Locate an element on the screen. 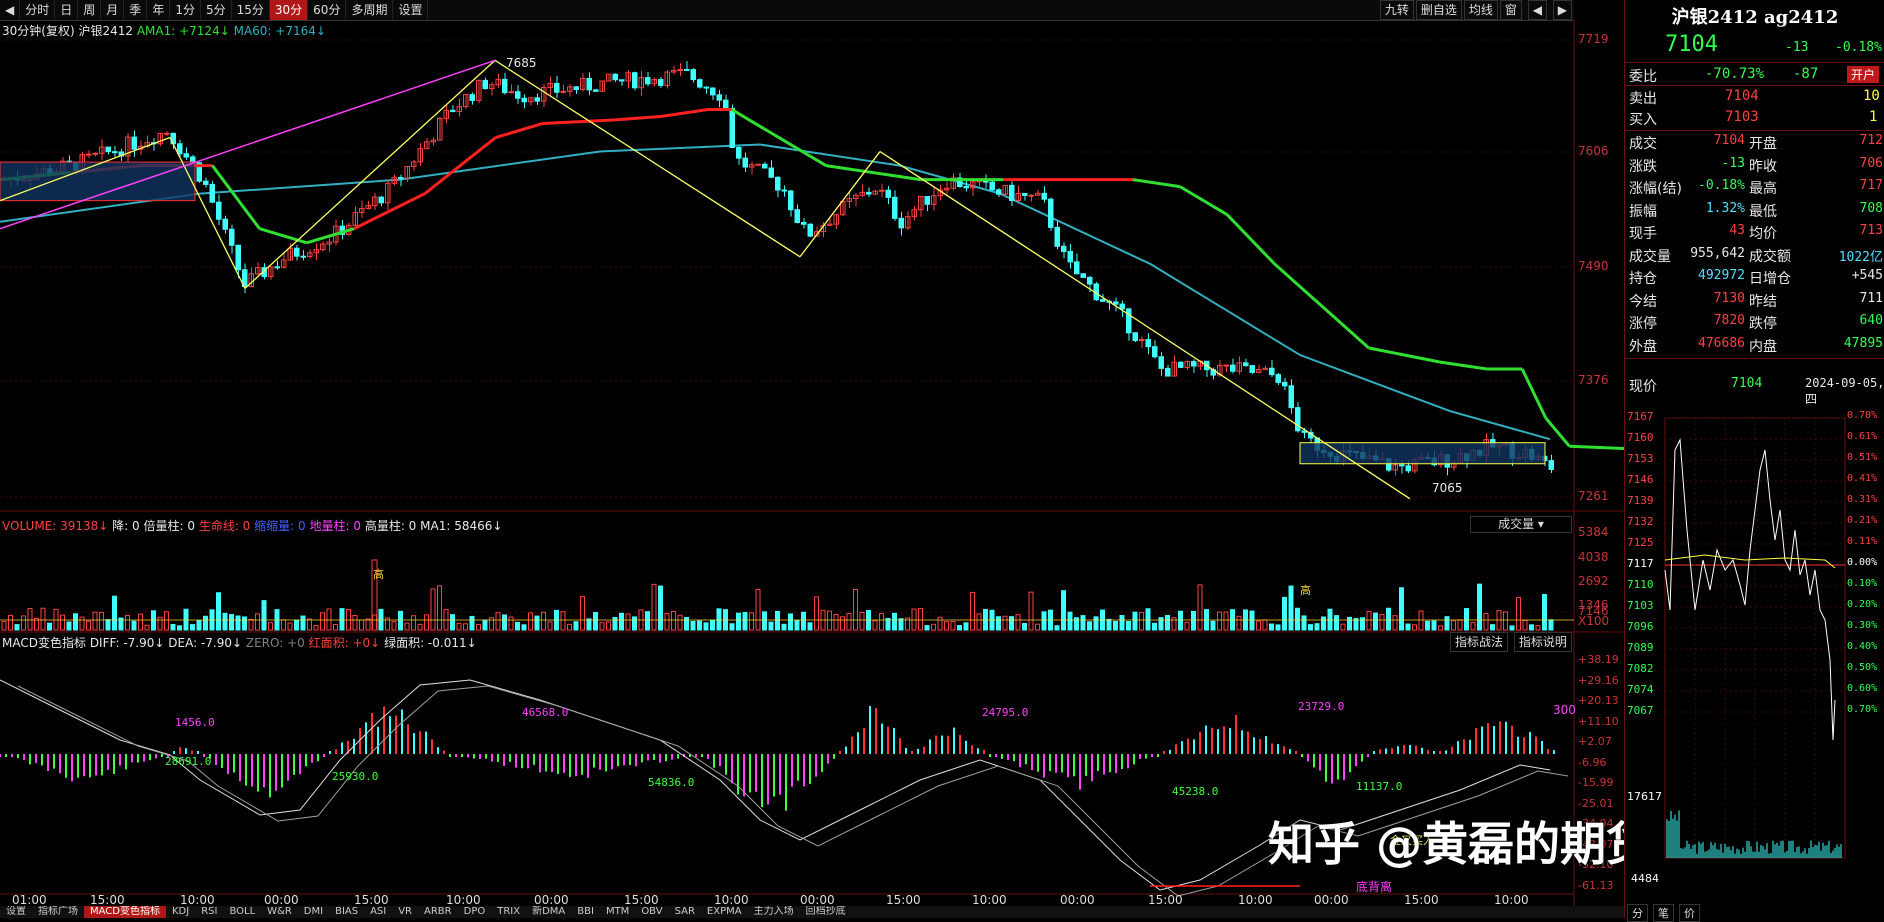 Image resolution: width=1884 pixels, height=922 pixels. indicator-tab-19: EXPMA is located at coordinates (724, 912).